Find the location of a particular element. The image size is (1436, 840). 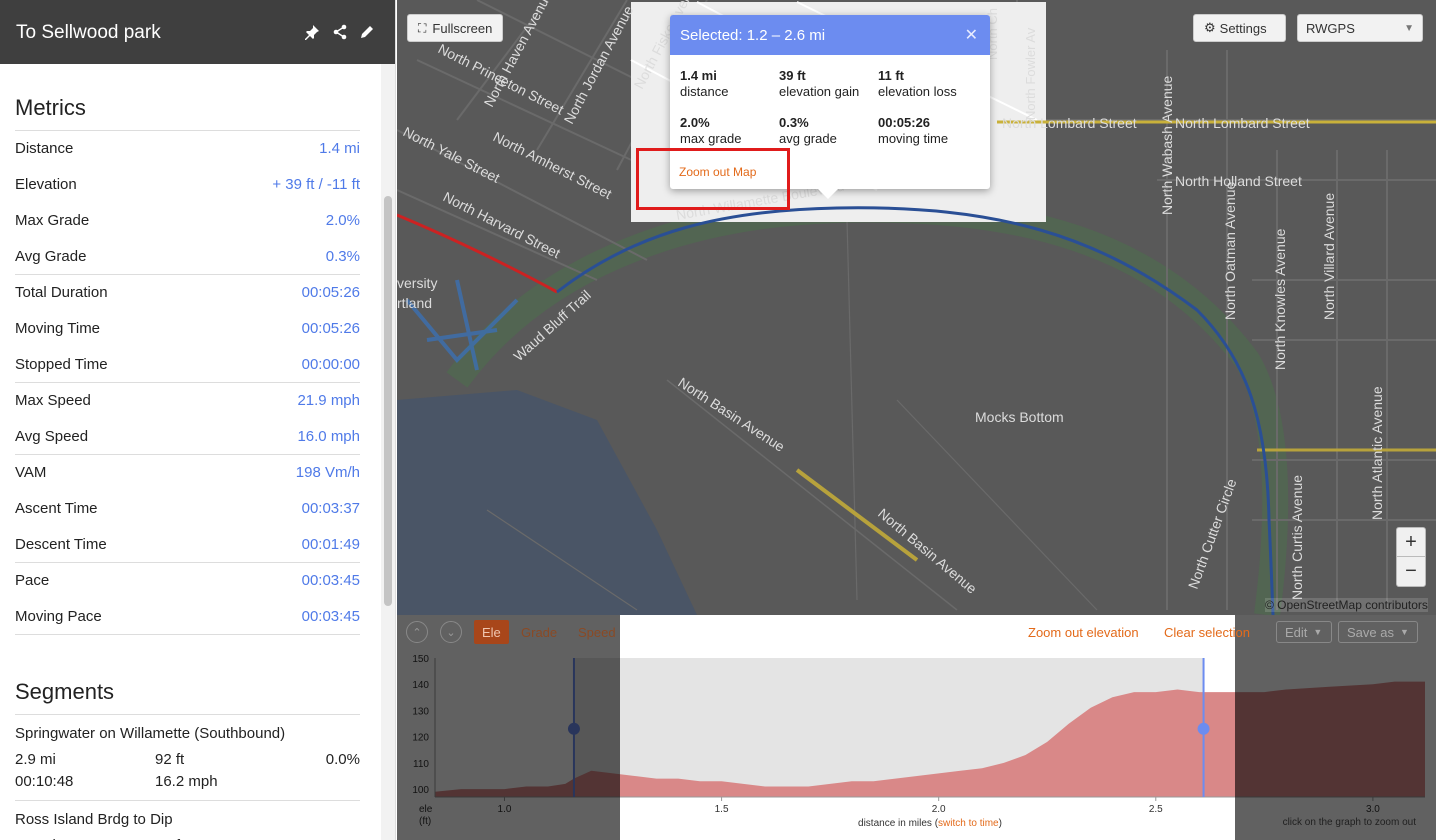

edit-pencil-icon is located at coordinates (367, 32).